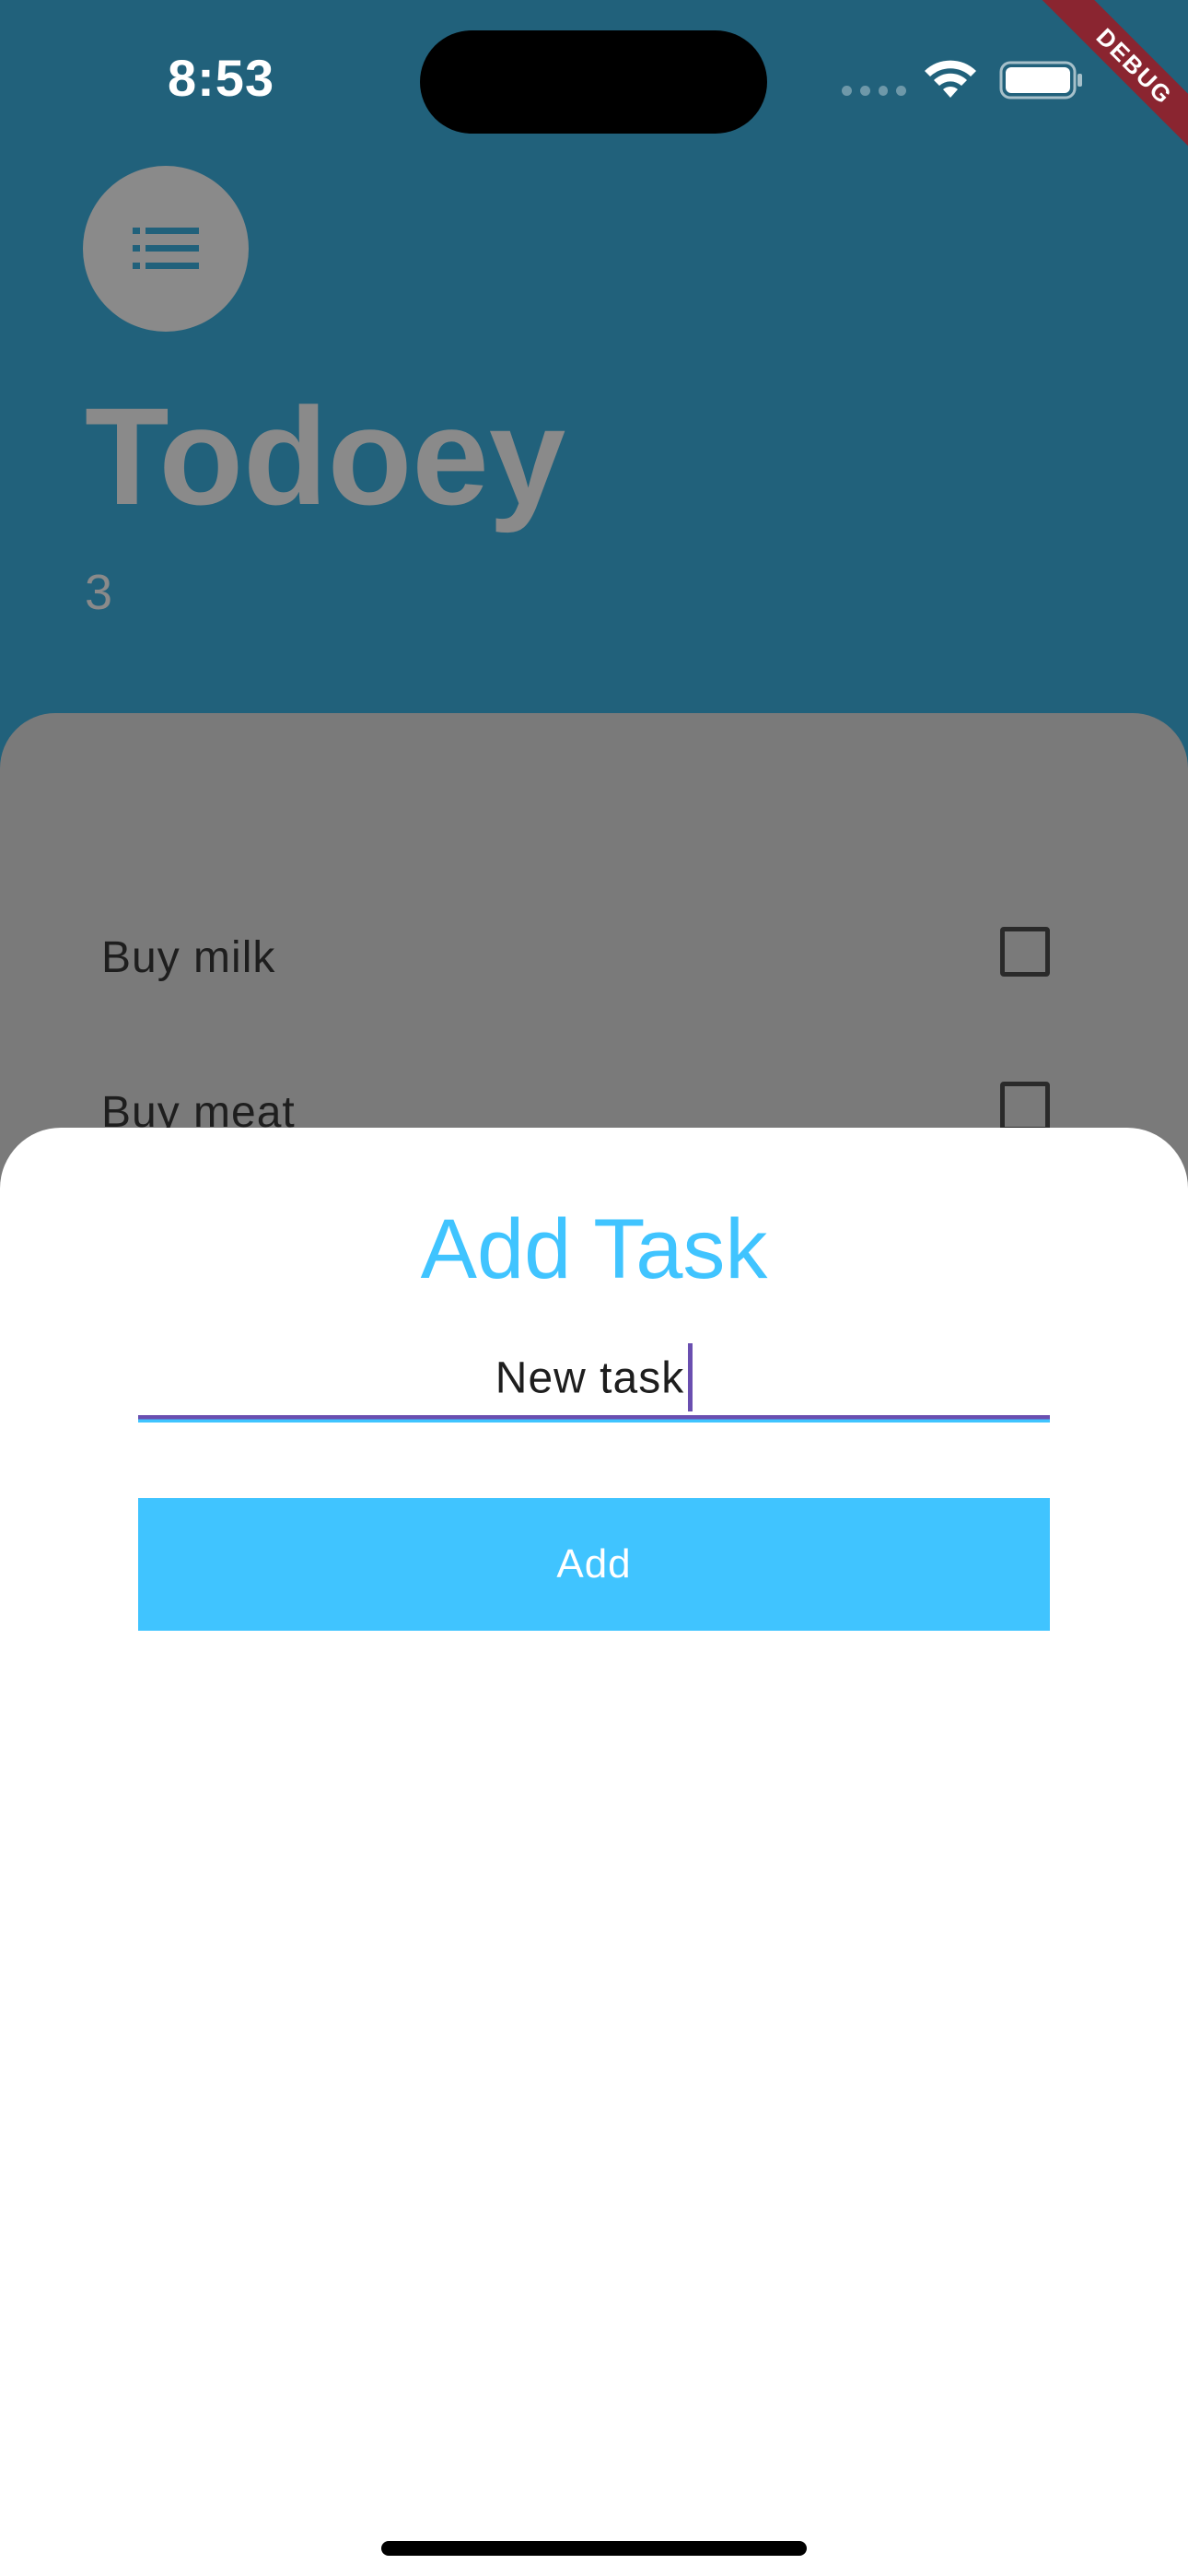  Describe the element at coordinates (189, 957) in the screenshot. I see `task-label: Buy milk` at that location.